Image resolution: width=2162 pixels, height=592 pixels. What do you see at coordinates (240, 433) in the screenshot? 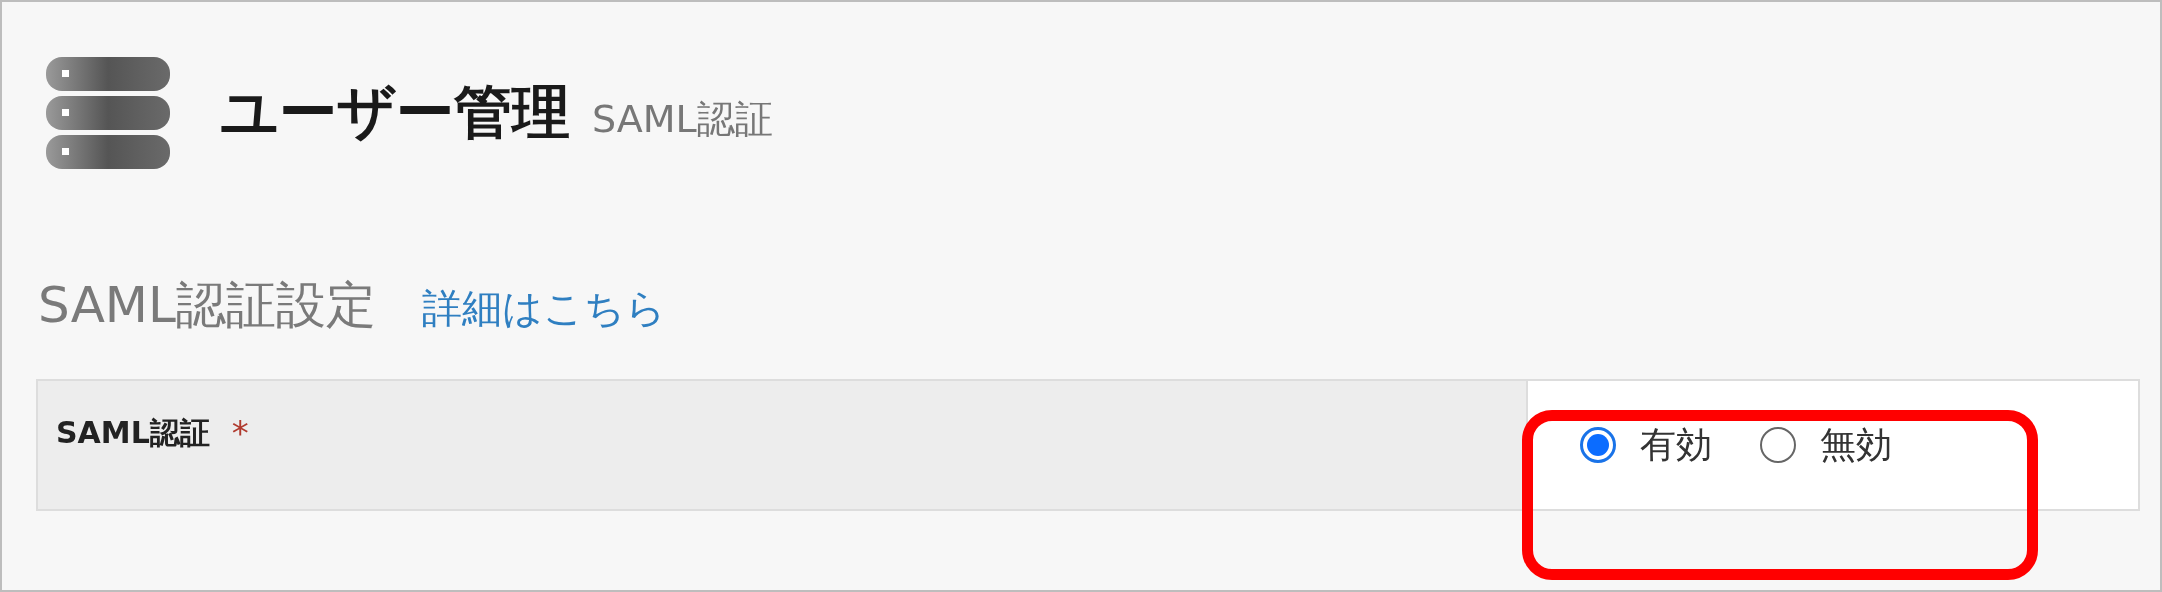
I see `required-mark: *` at bounding box center [240, 433].